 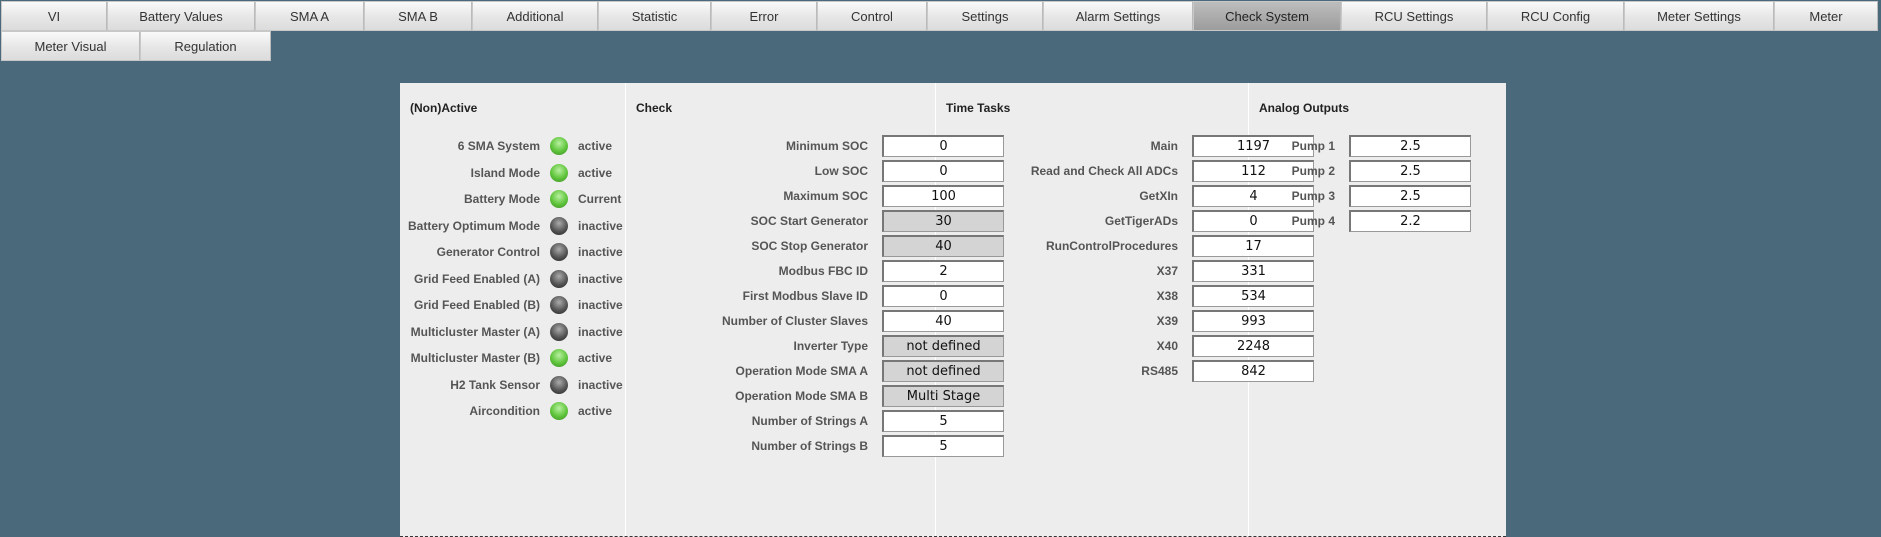 I want to click on status-row-battery-optimum-mode: Battery Optimum Mode inactive, so click(x=511, y=226).